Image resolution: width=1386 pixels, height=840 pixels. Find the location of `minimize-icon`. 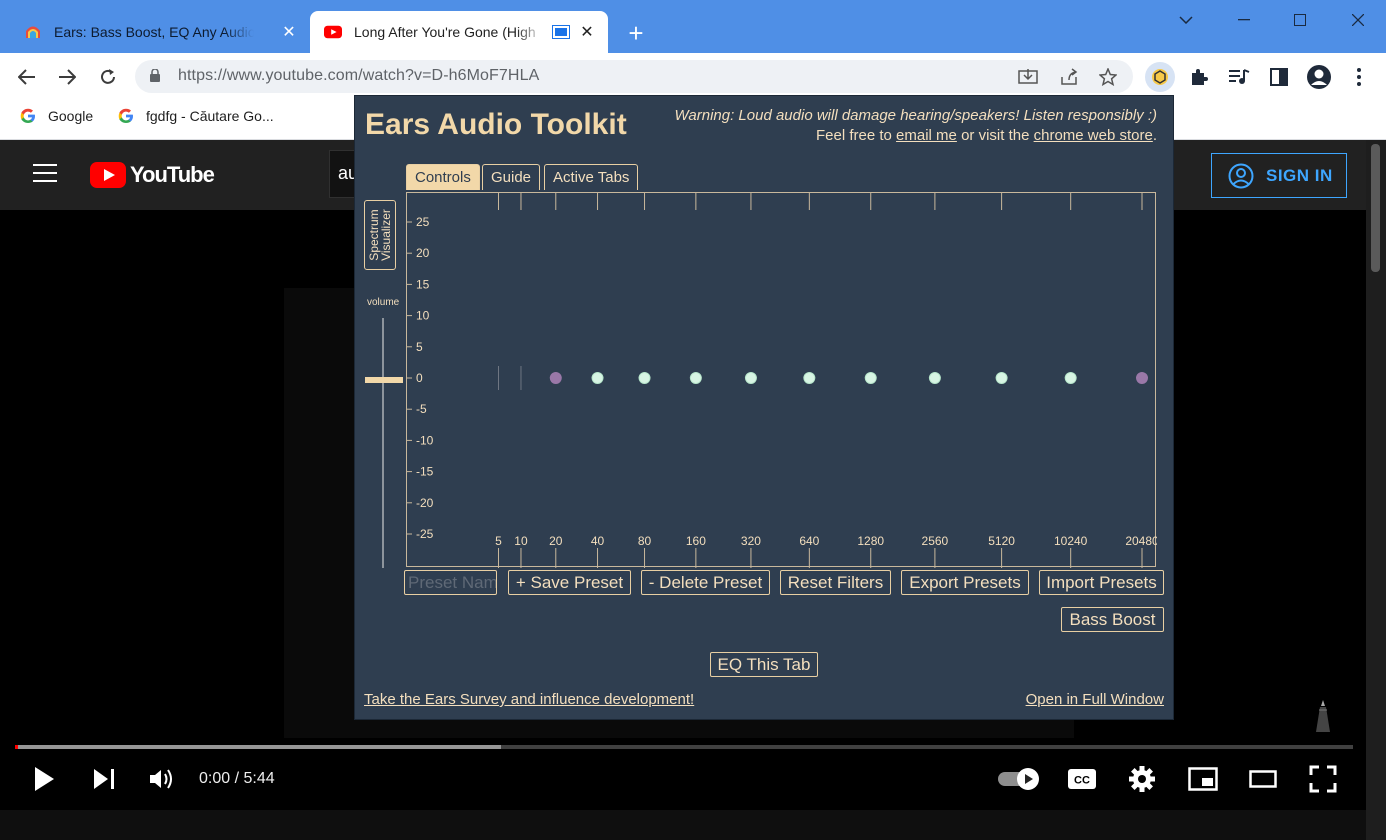

minimize-icon is located at coordinates (1244, 20).